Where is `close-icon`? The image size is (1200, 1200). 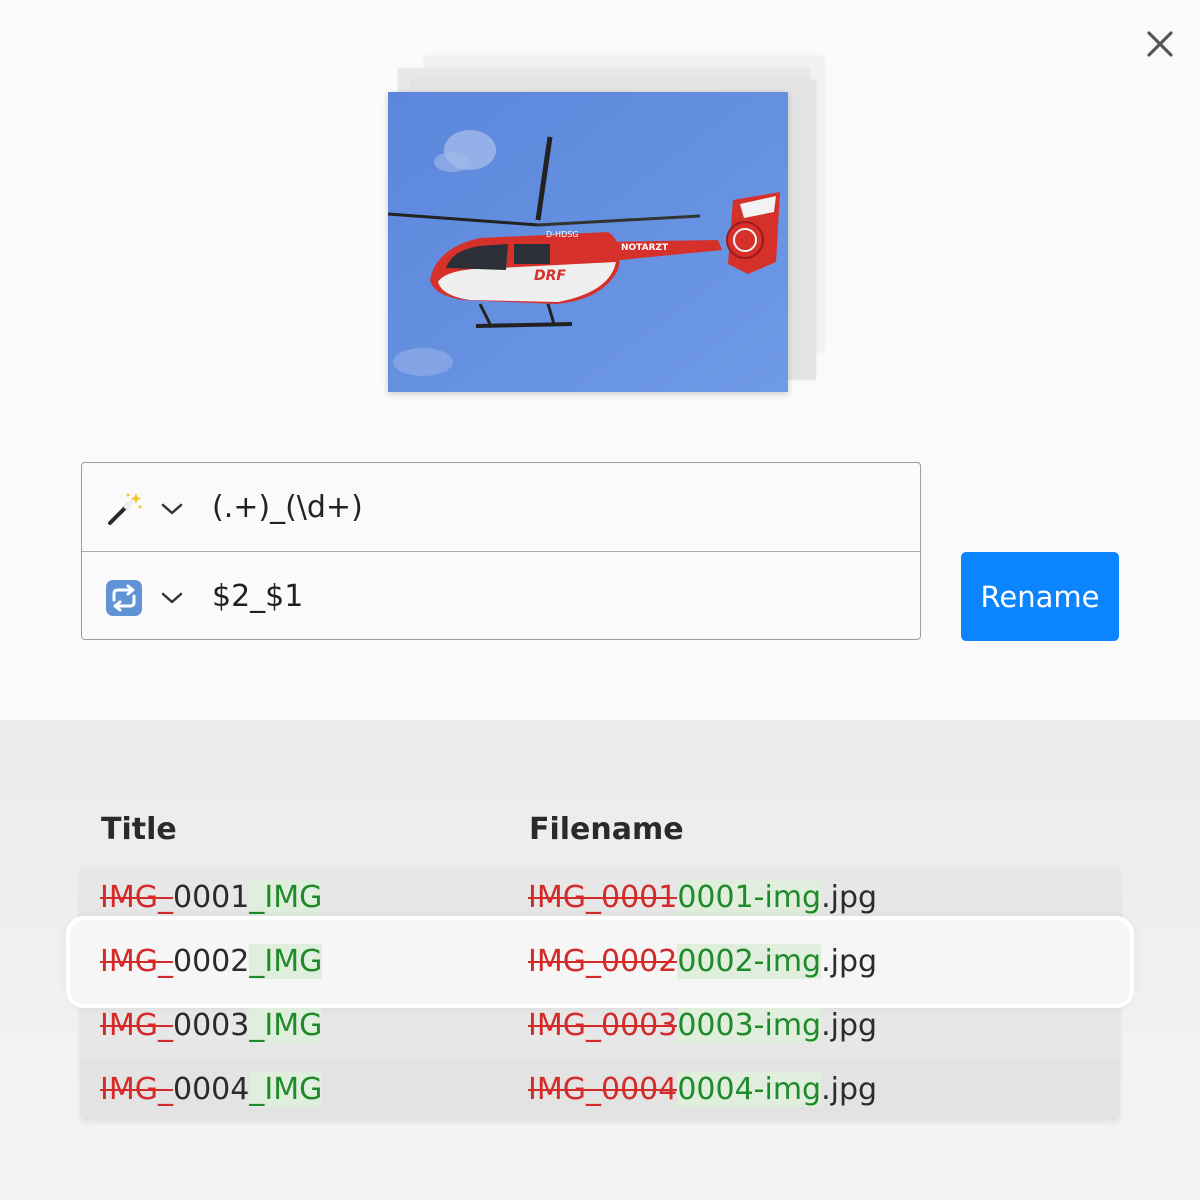
close-icon is located at coordinates (1160, 44).